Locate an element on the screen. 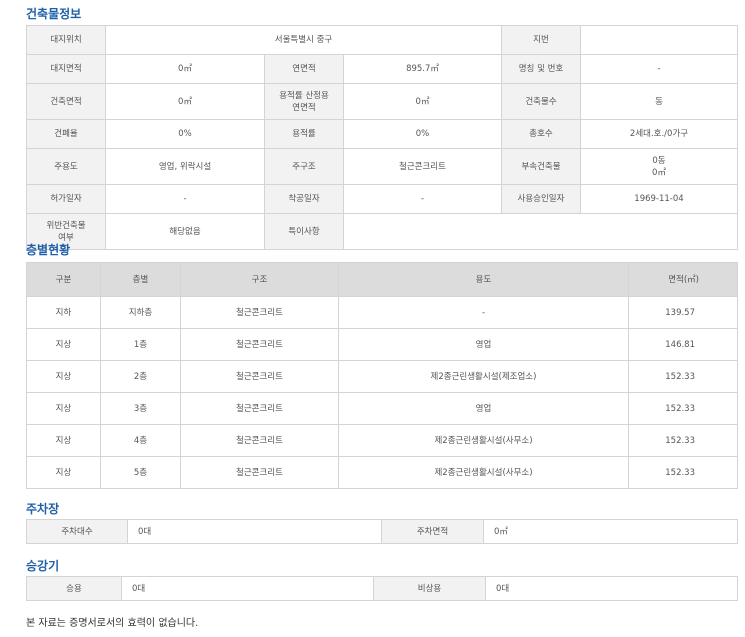 This screenshot has width=745, height=637. parking-table: 주차대수 0대 주차면적 0㎡ is located at coordinates (382, 531).